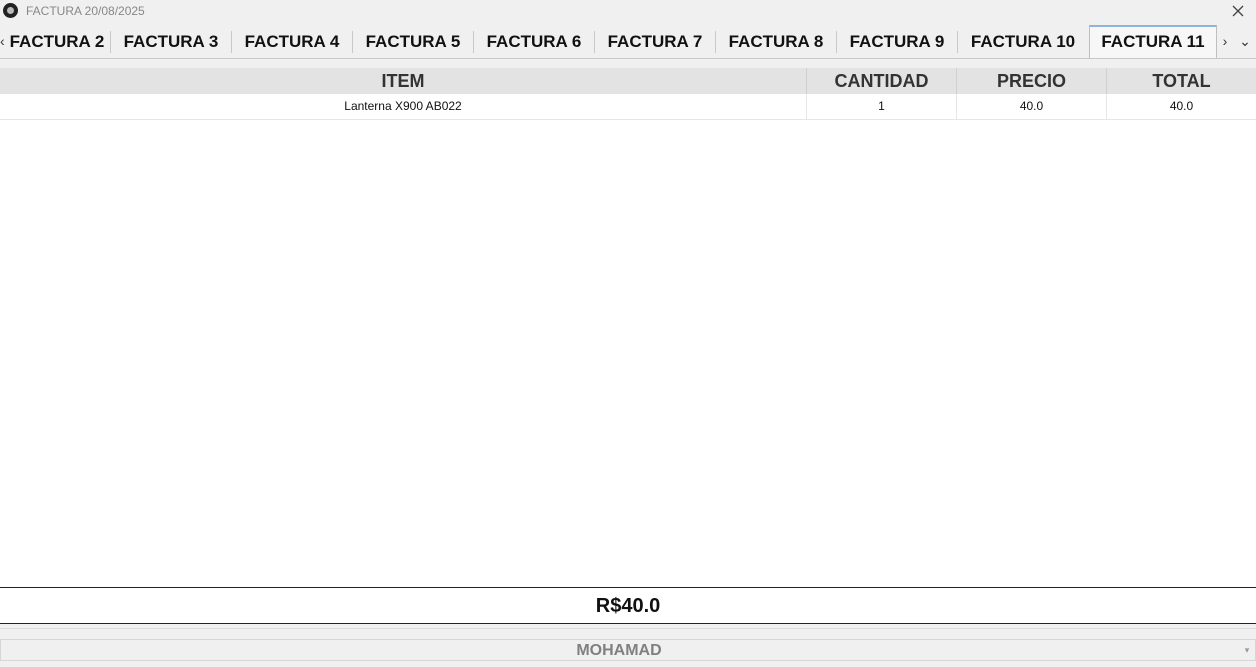  What do you see at coordinates (628, 11) in the screenshot?
I see `title-bar: FACTURA 20/08/2025` at bounding box center [628, 11].